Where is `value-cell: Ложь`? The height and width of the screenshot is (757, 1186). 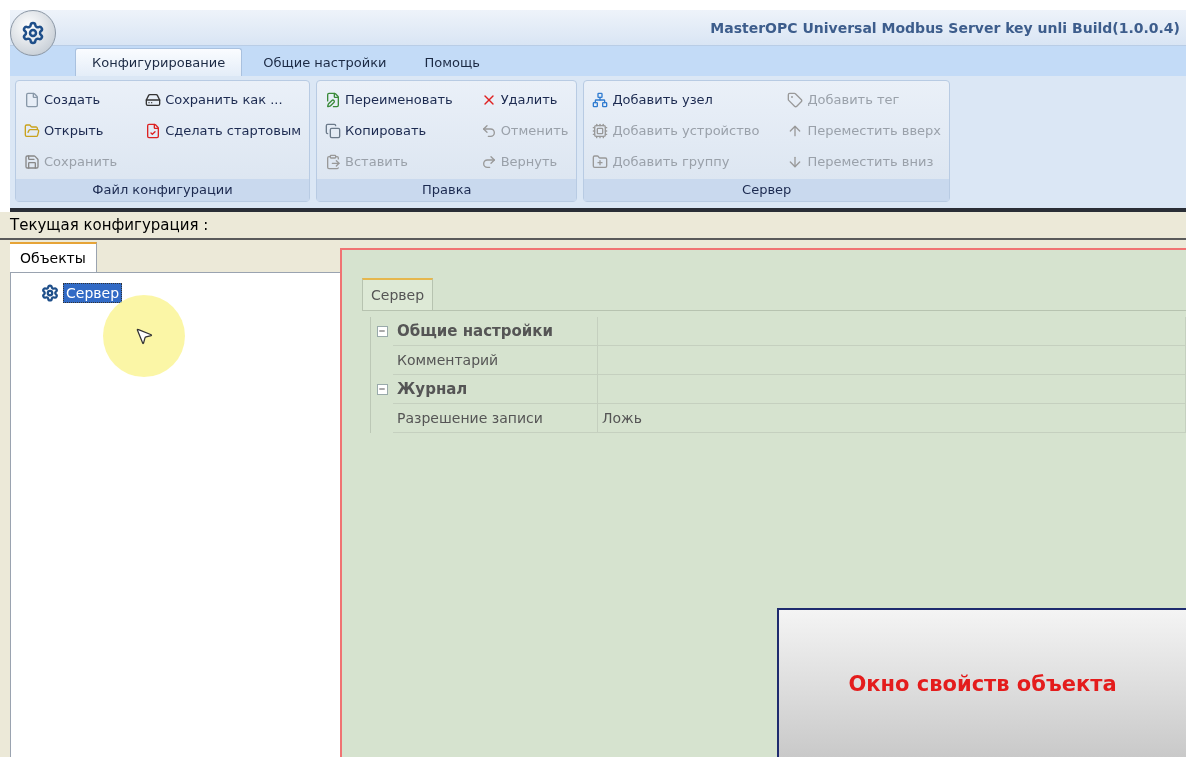
value-cell: Ложь is located at coordinates (892, 418).